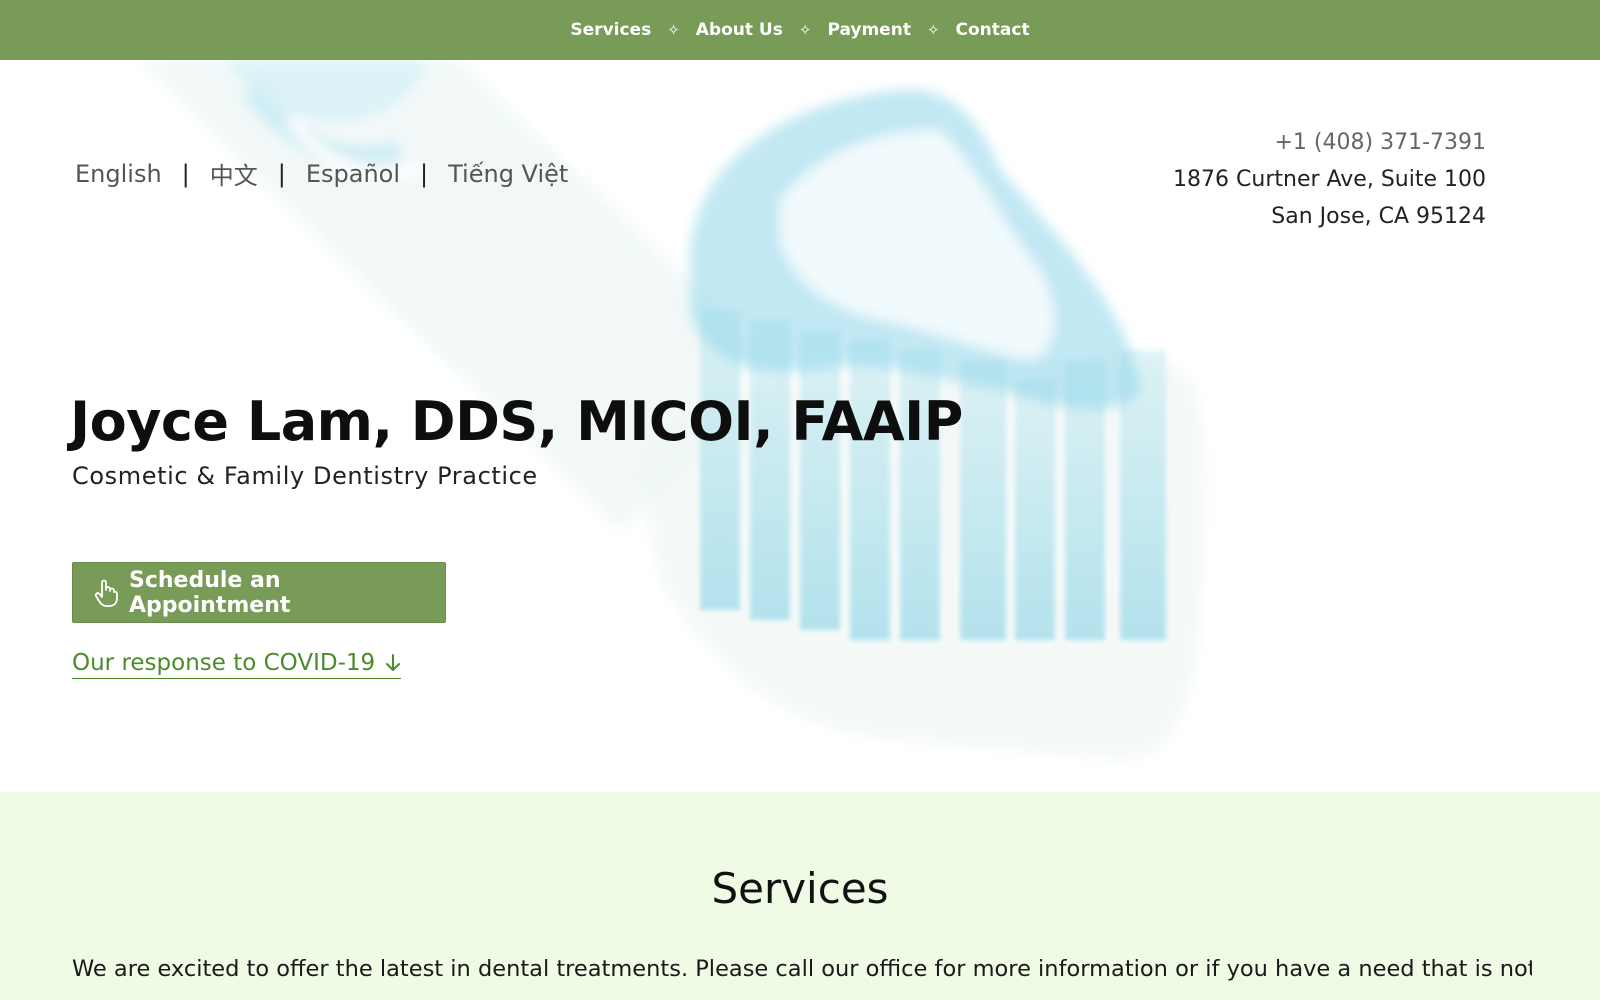 Image resolution: width=1600 pixels, height=1000 pixels. What do you see at coordinates (224, 663) in the screenshot?
I see `covid-link-label: Our response to COVID-19` at bounding box center [224, 663].